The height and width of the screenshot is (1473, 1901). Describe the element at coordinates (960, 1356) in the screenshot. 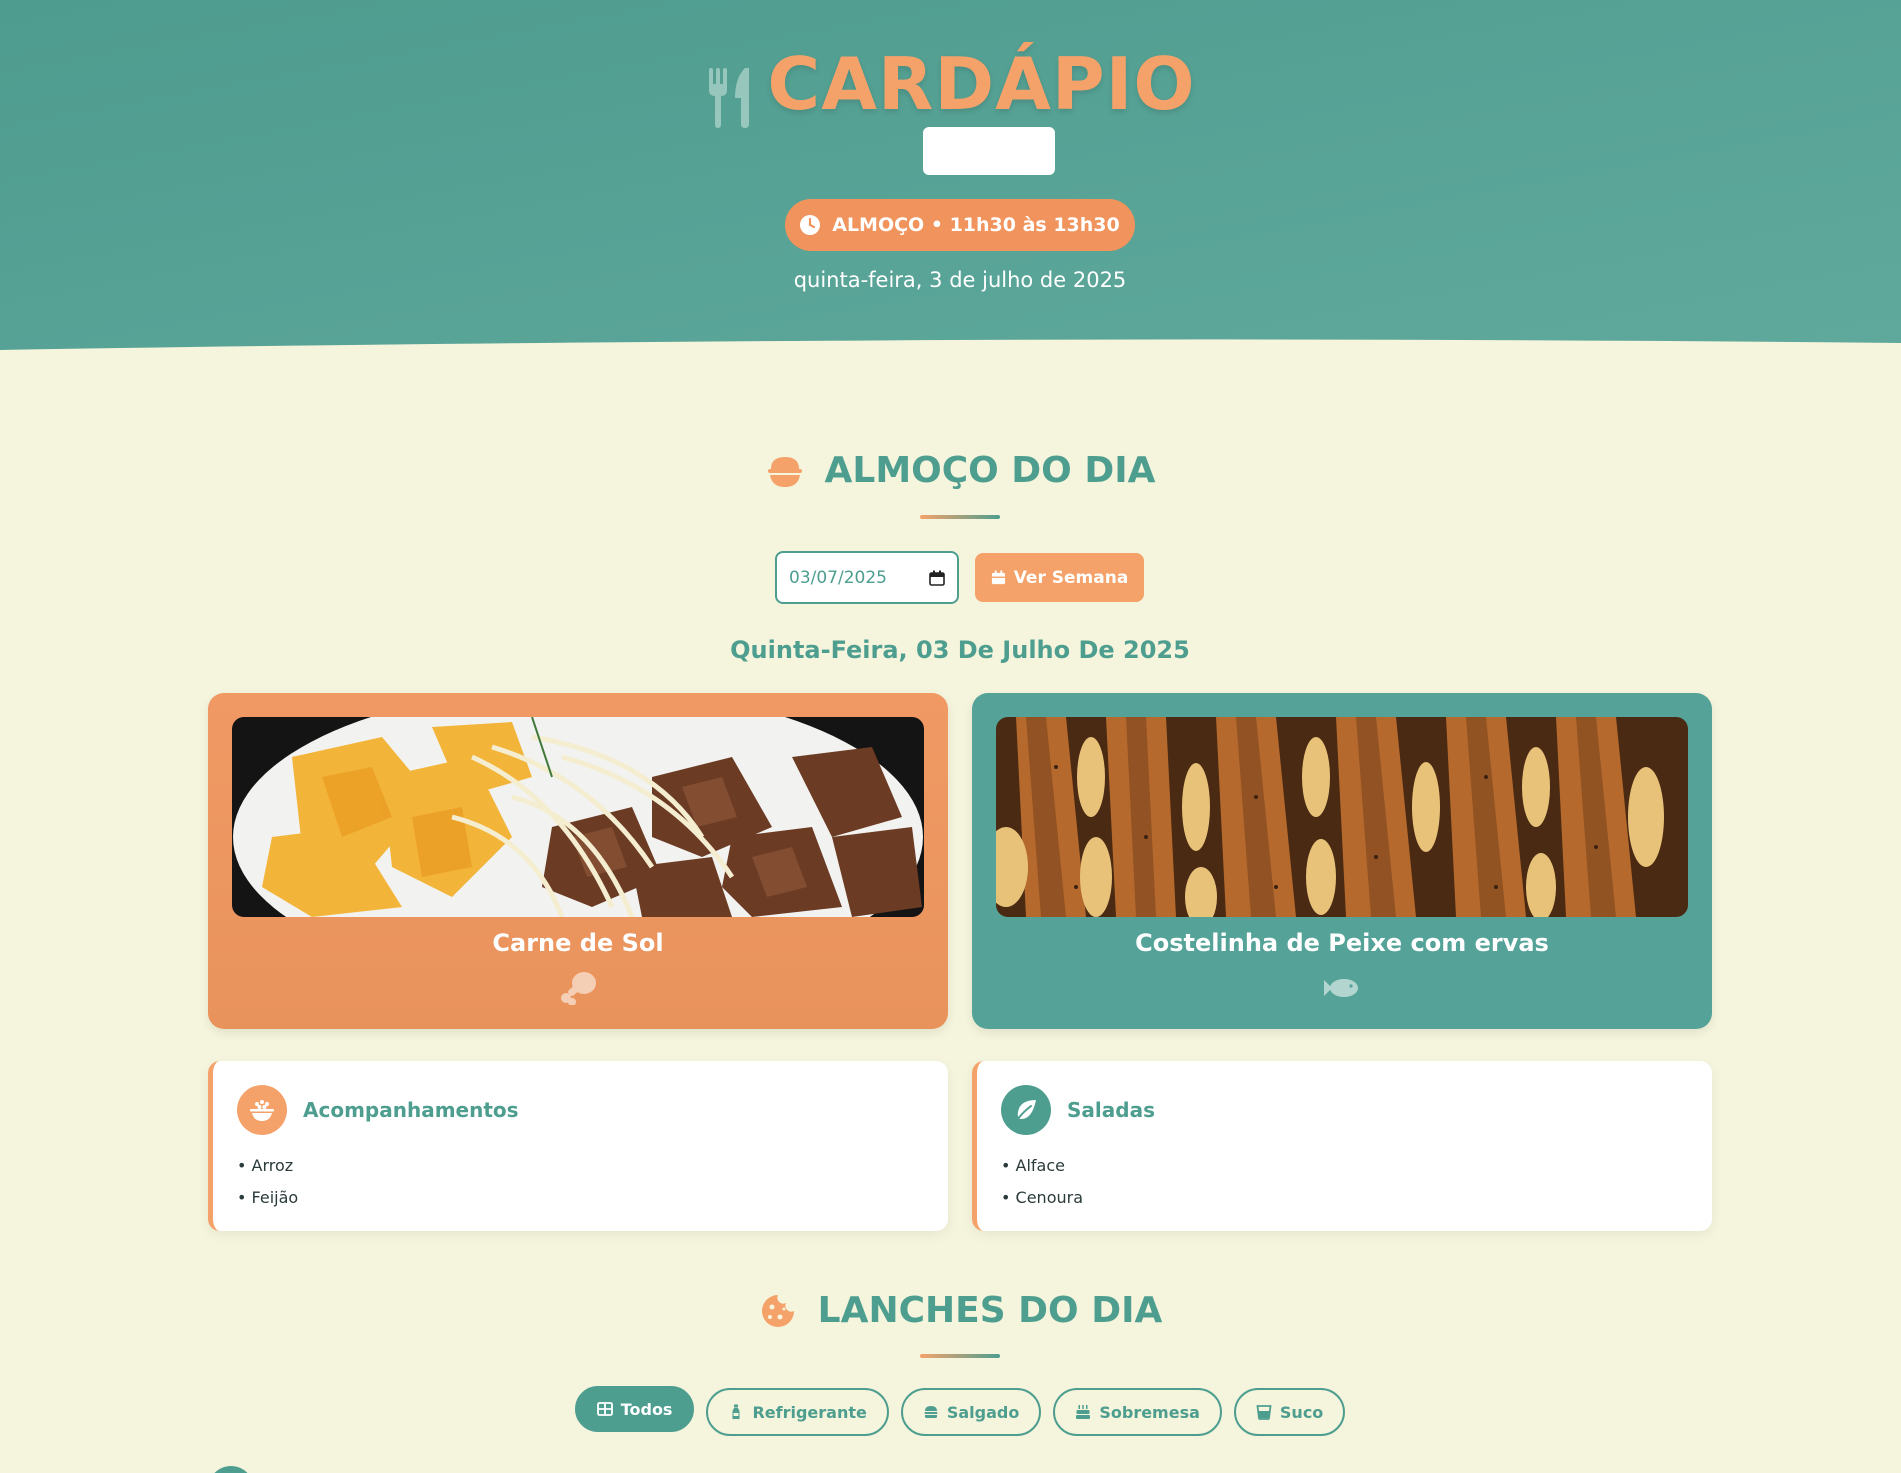

I see `snacks-section-underline` at that location.